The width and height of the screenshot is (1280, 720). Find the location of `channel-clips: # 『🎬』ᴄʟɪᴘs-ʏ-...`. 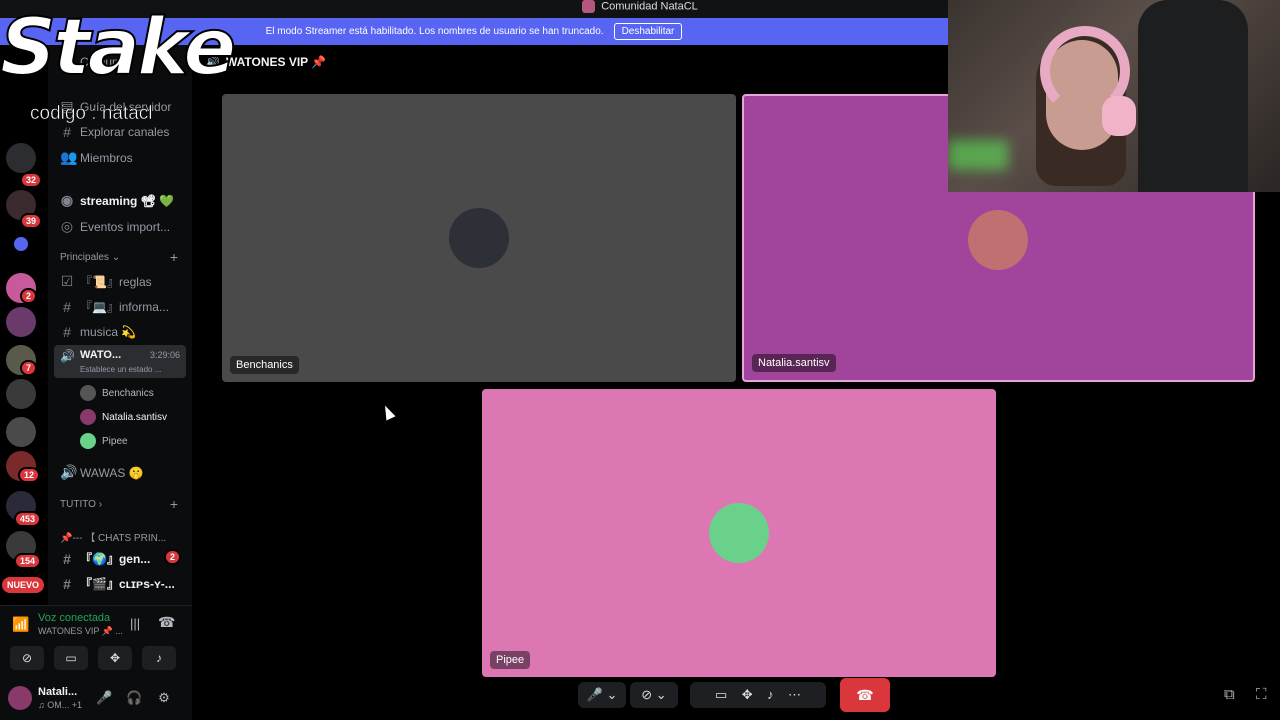

channel-clips: # 『🎬』ᴄʟɪᴘs-ʏ-... is located at coordinates (117, 583).